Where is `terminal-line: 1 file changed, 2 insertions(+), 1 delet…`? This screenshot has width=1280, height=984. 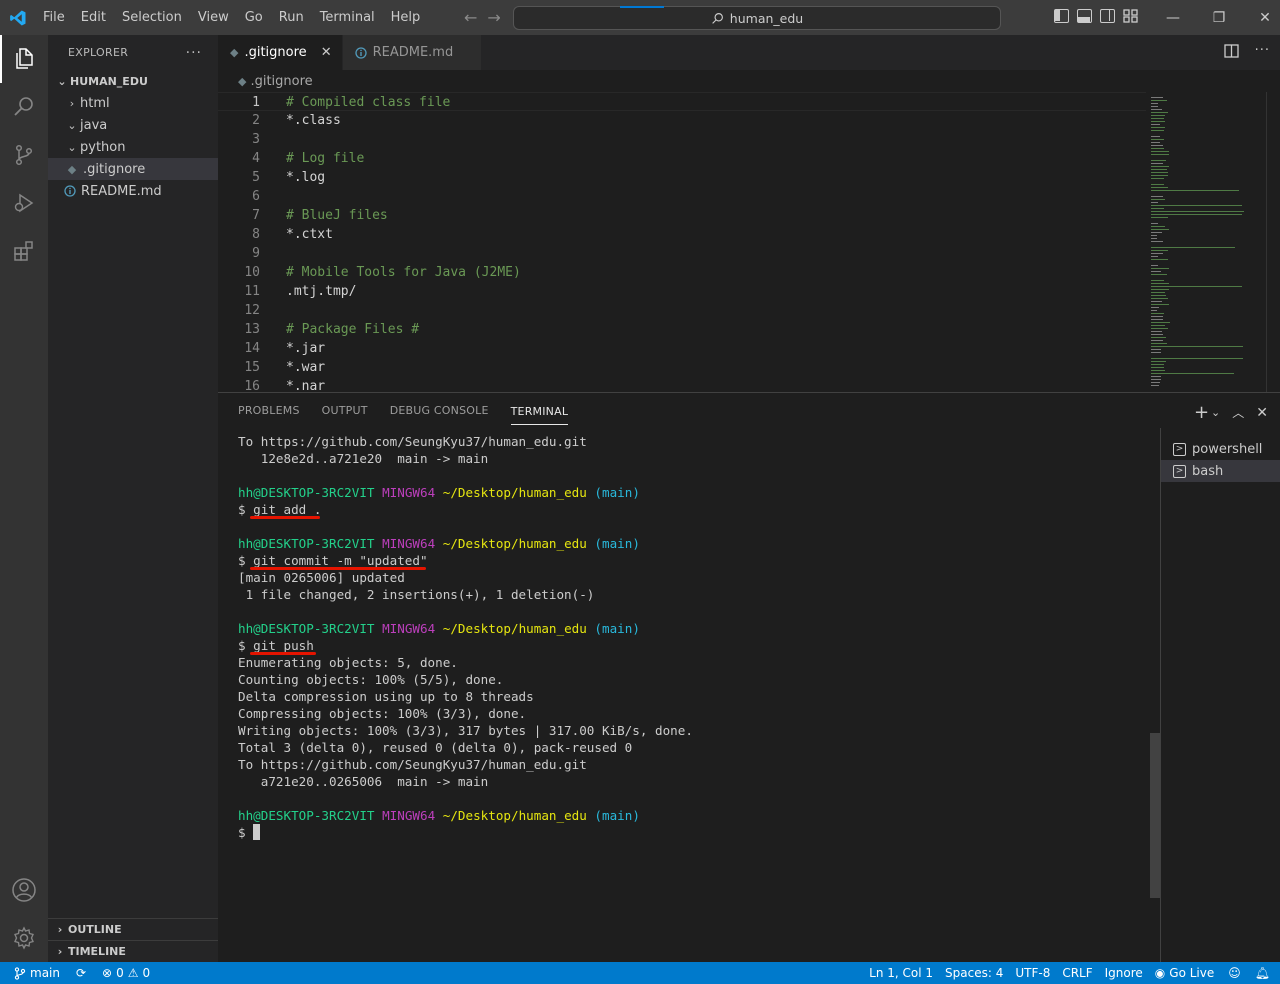 terminal-line: 1 file changed, 2 insertions(+), 1 delet… is located at coordinates (416, 594).